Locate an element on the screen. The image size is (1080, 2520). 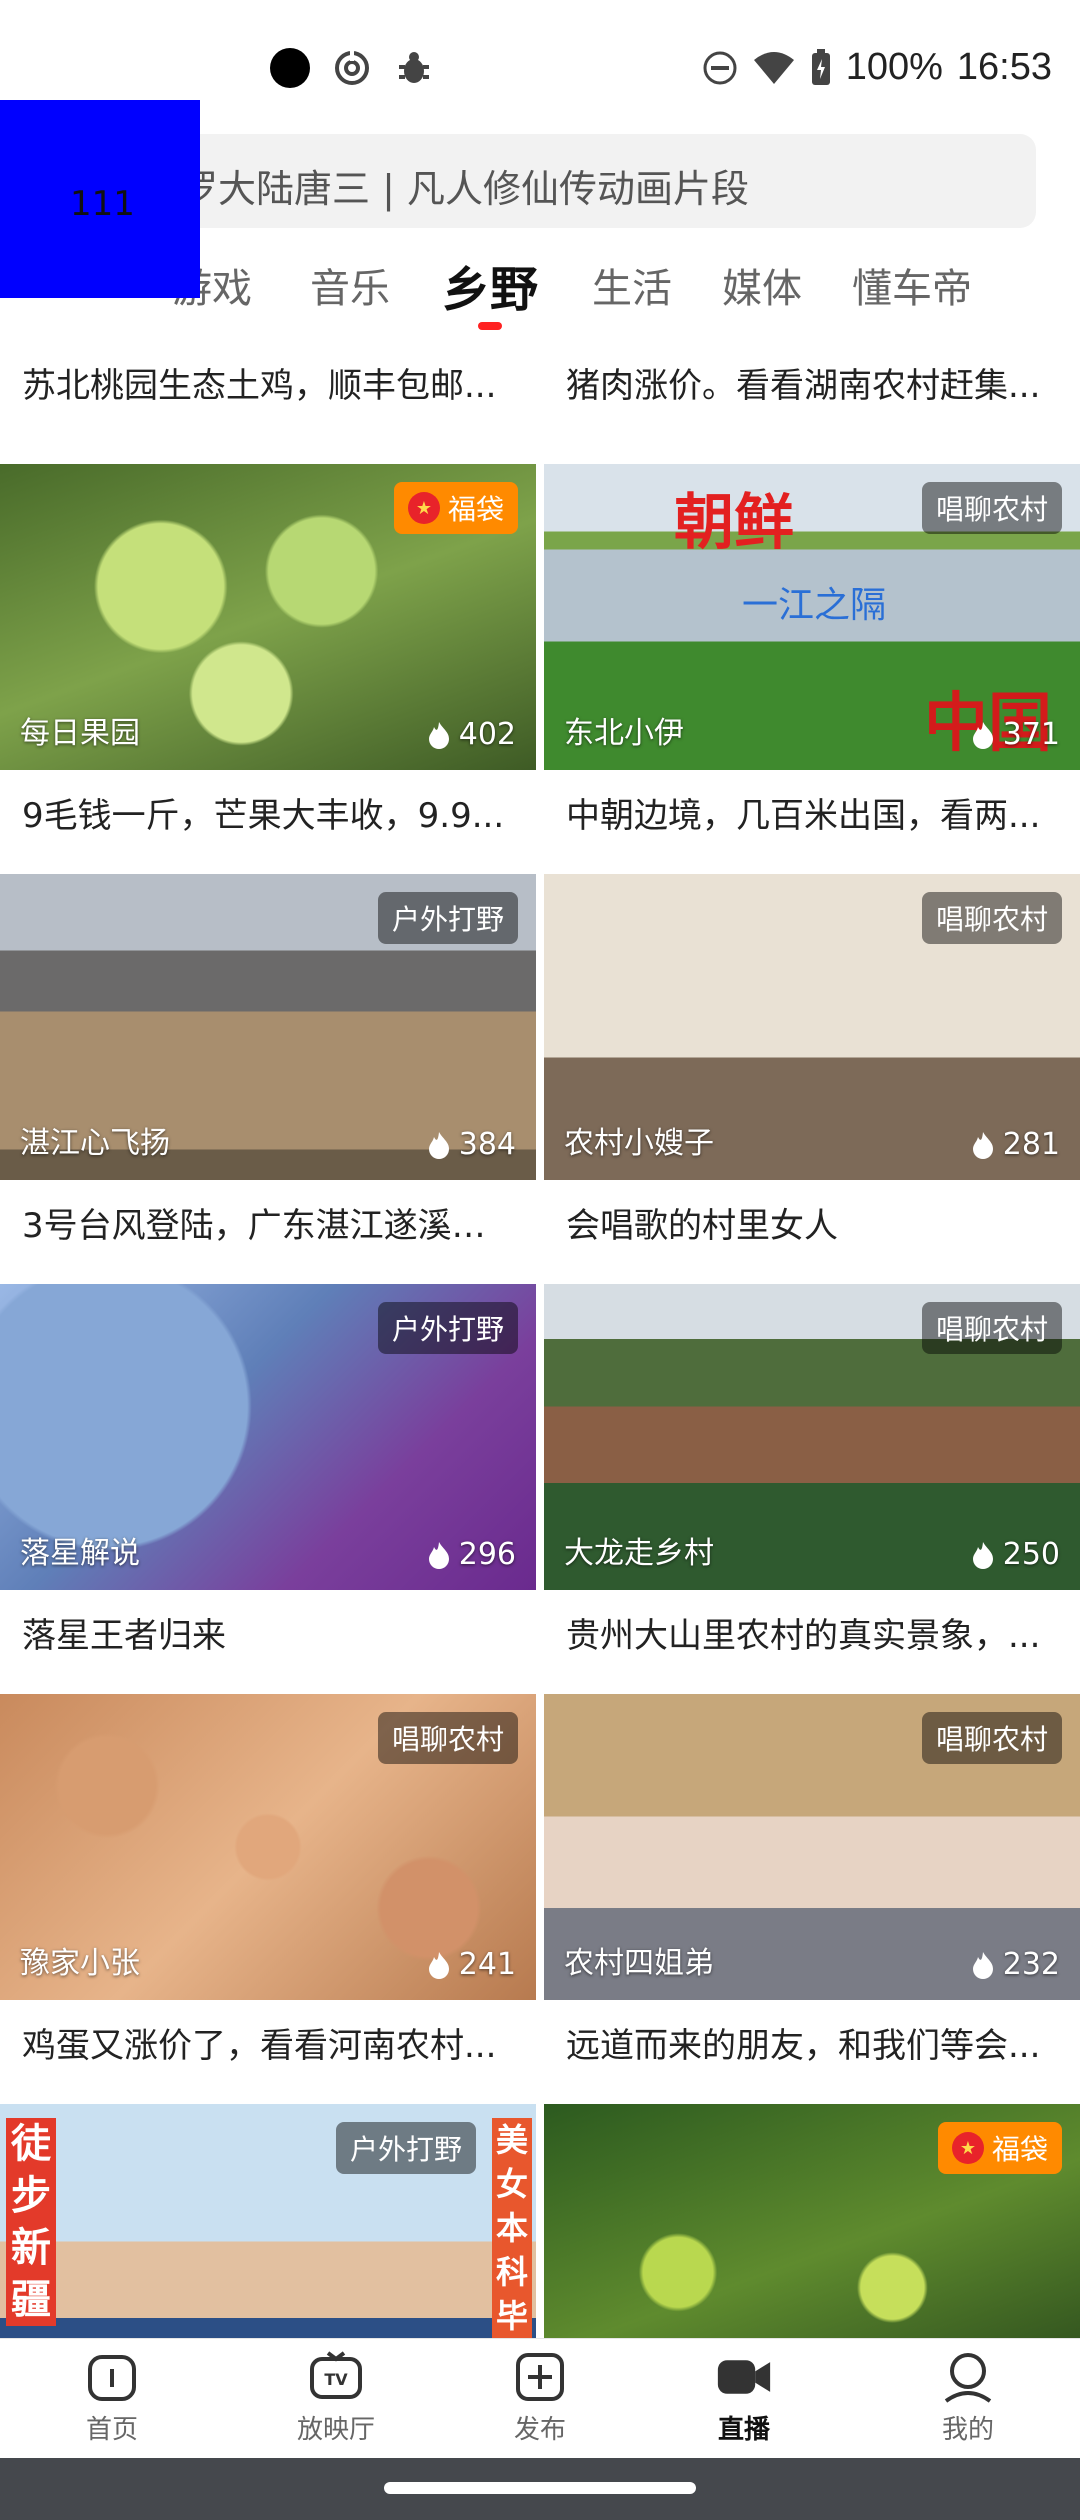
nav-profile: 我的 is located at coordinates (968, 2397).